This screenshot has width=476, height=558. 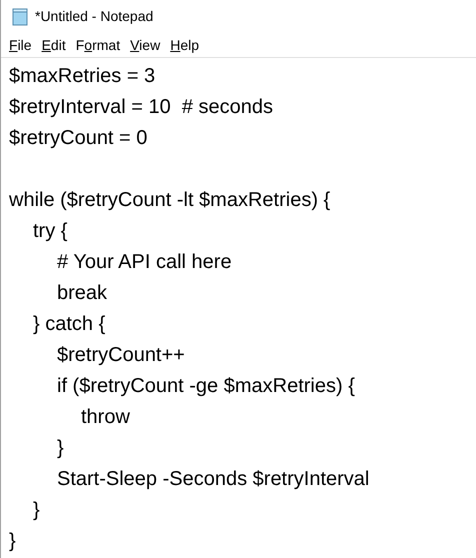 I want to click on menu-item: Edit, so click(x=53, y=45).